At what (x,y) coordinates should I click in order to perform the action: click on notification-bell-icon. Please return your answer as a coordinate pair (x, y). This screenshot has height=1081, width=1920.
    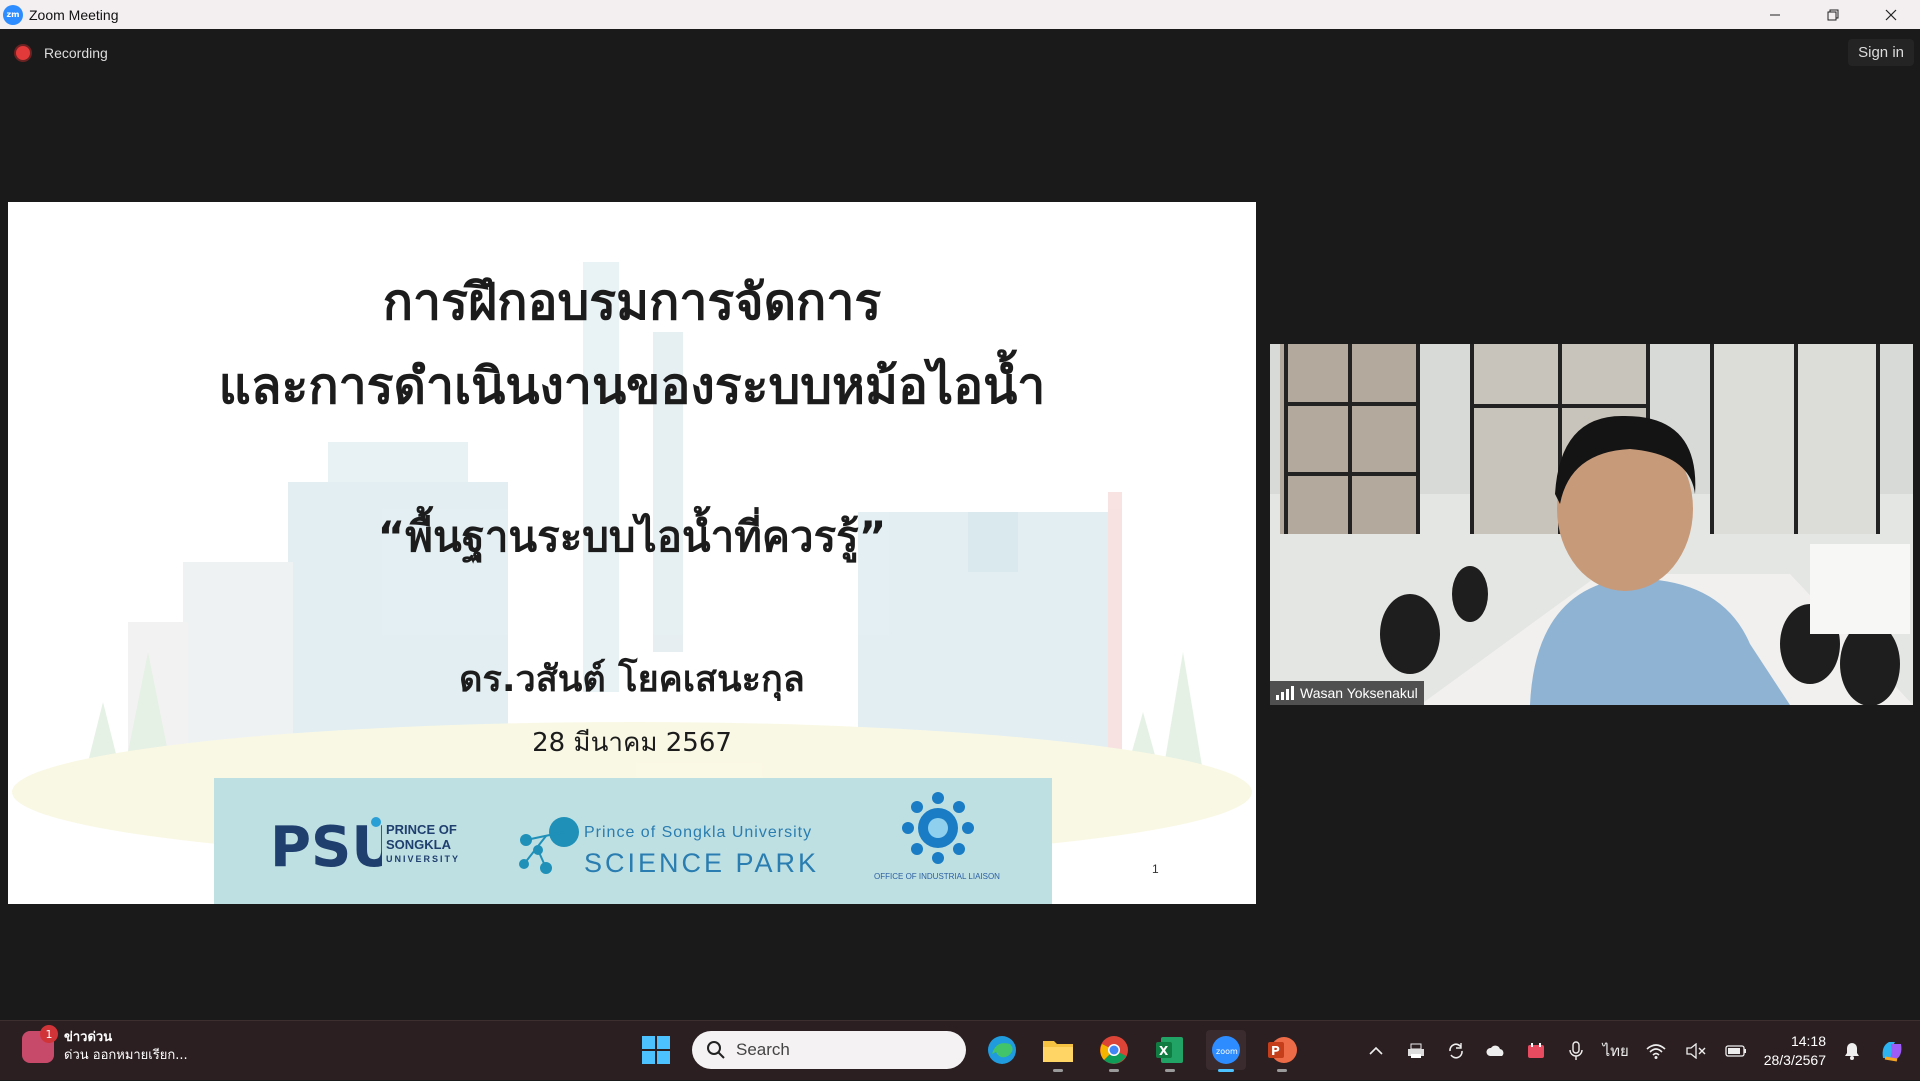
    Looking at the image, I should click on (1852, 1051).